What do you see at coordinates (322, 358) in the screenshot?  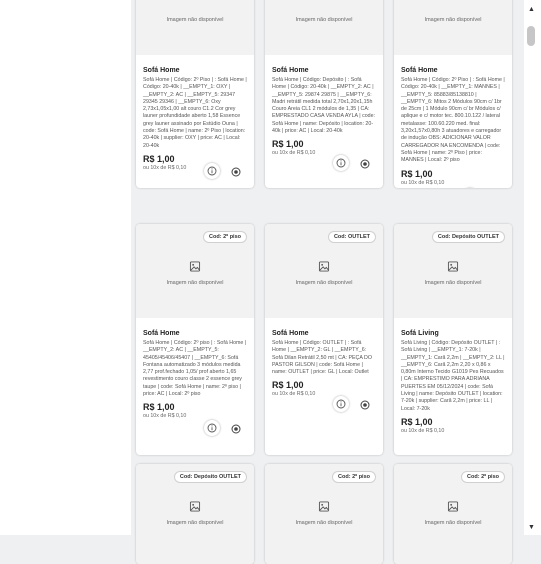 I see `product-description: Sofá Home | Código: OUTLET |` at bounding box center [322, 358].